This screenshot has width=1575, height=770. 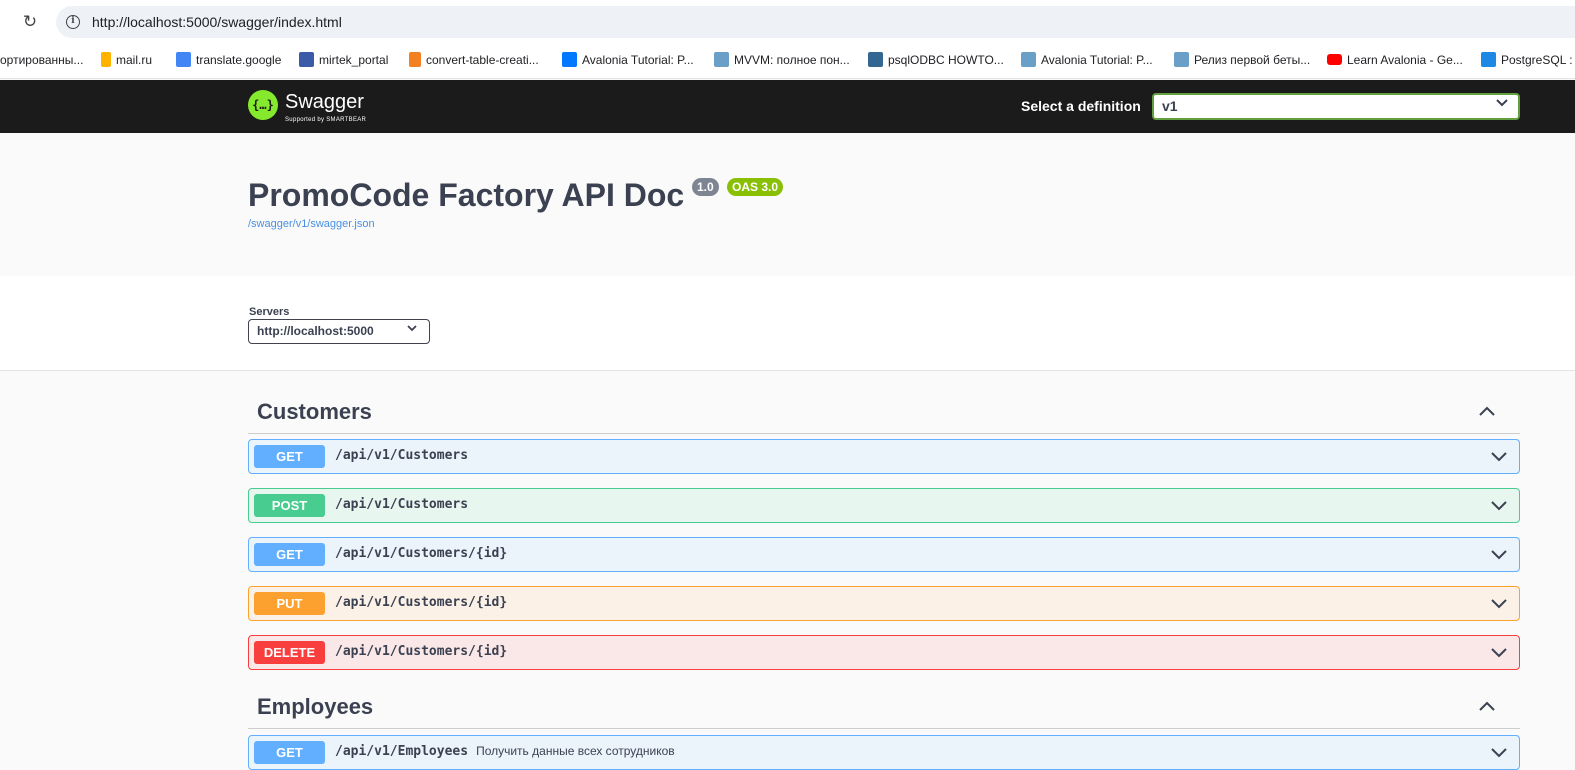 I want to click on bookmark-label: mirtek_portal, so click(x=354, y=60).